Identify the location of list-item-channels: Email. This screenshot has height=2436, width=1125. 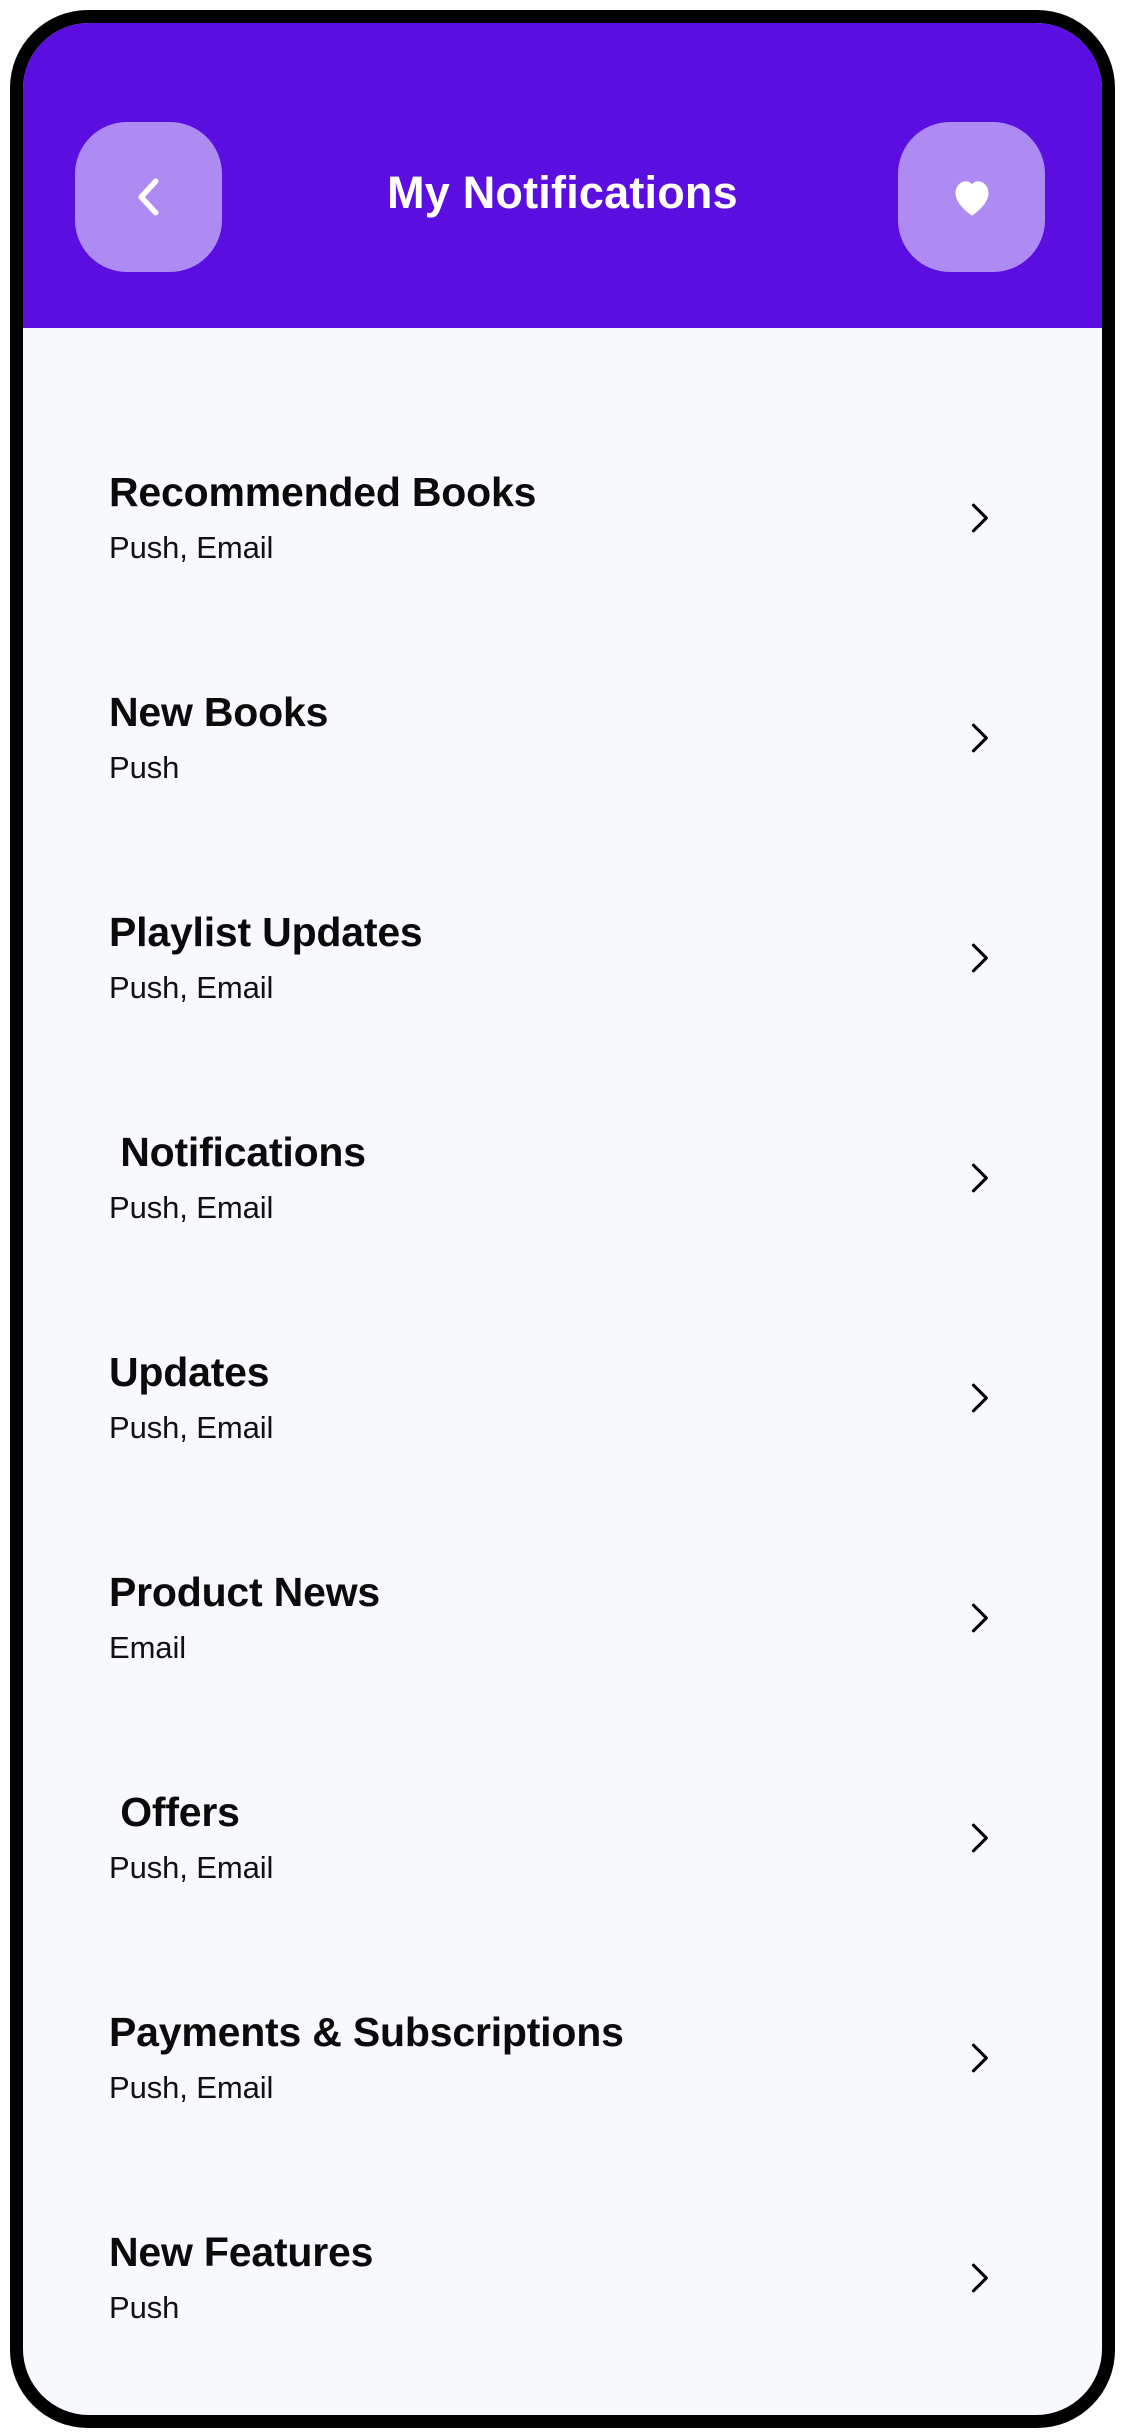
(148, 1648).